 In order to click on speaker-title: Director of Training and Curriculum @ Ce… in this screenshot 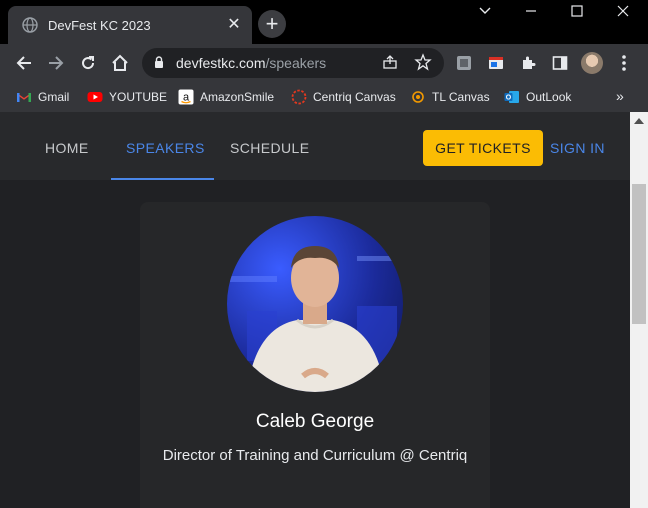, I will do `click(315, 455)`.